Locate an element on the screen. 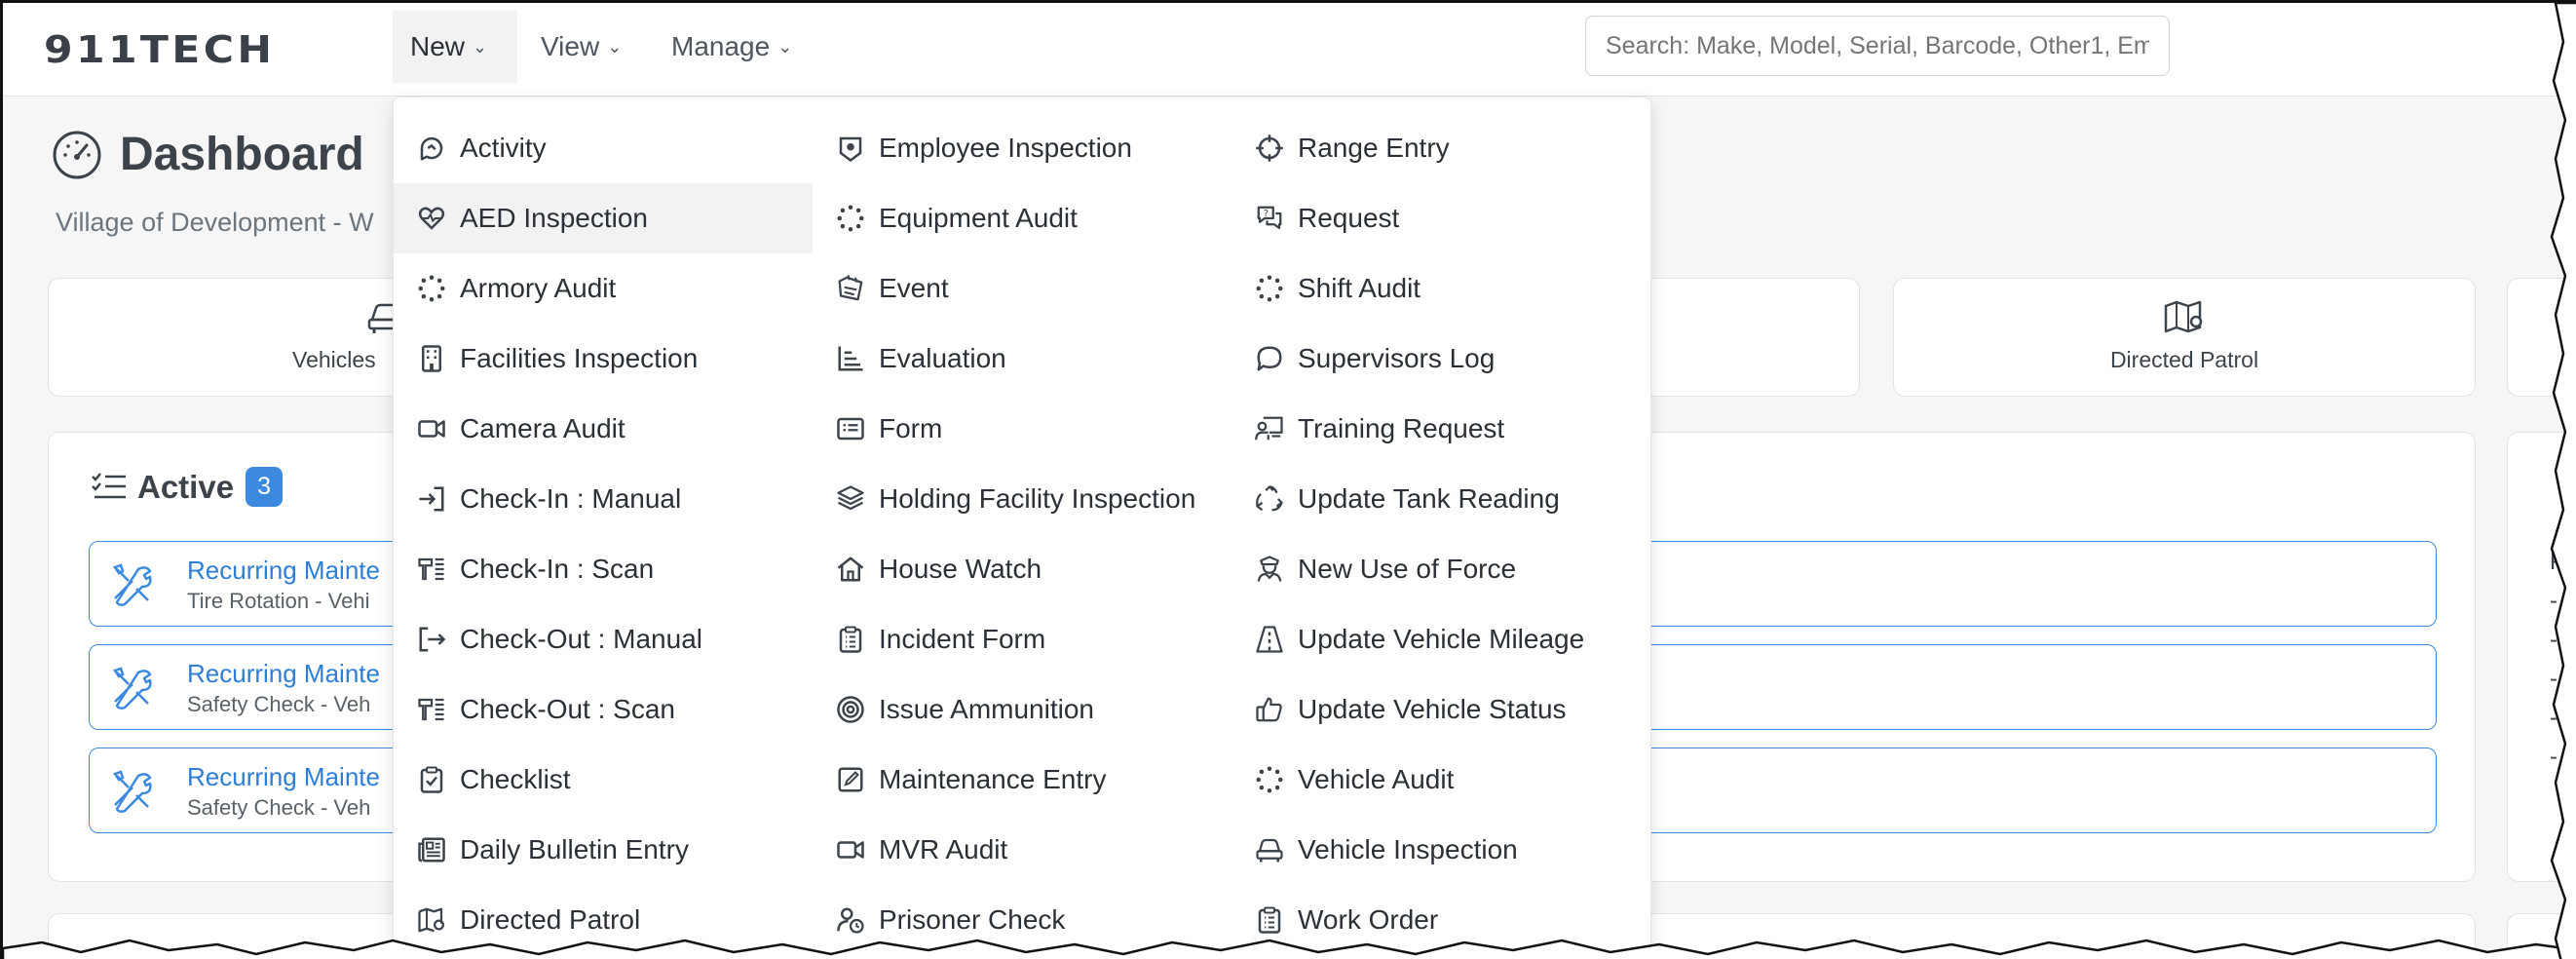 Image resolution: width=2576 pixels, height=959 pixels. menu-item-equipment-audit: Equipment Audit is located at coordinates (1022, 218).